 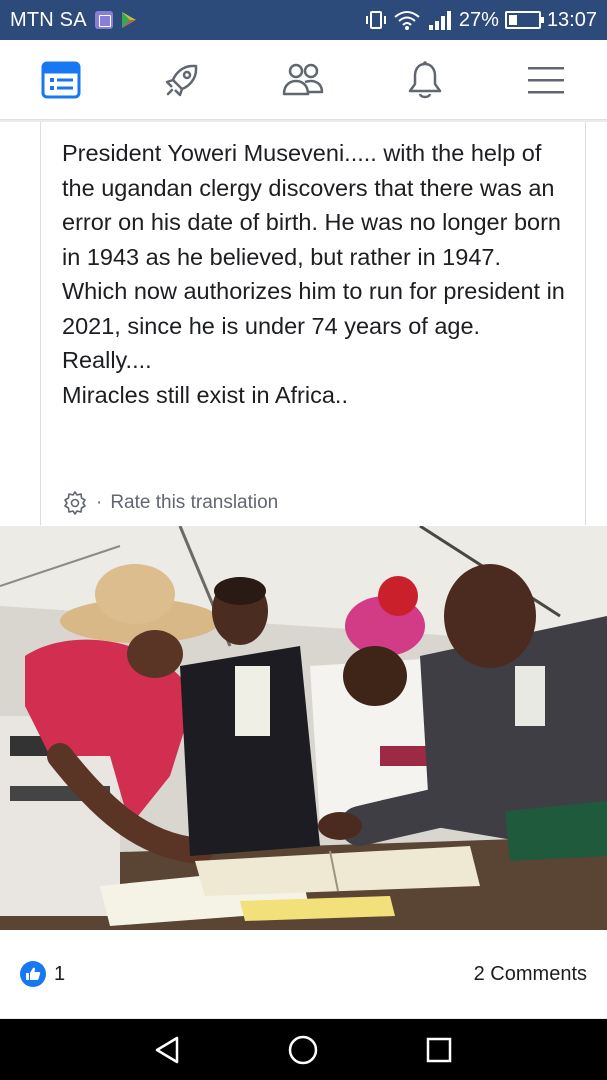 I want to click on back-icon, so click(x=167, y=1049).